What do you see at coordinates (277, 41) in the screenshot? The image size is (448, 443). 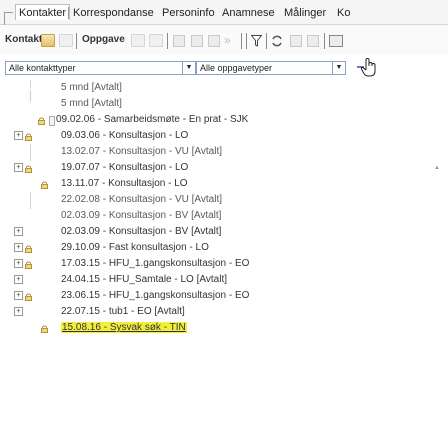 I see `refresh-icon` at bounding box center [277, 41].